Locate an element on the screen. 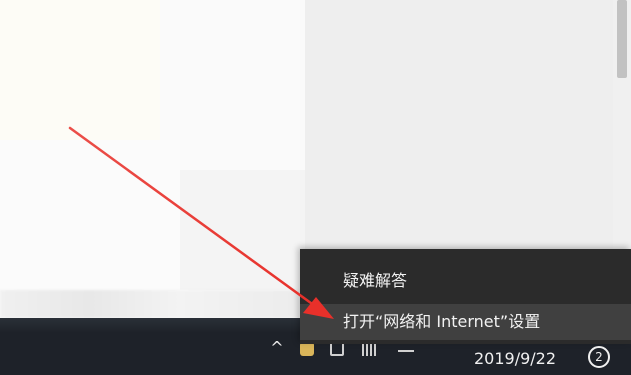 The image size is (631, 375). chevron-up-icon: ^ is located at coordinates (277, 348).